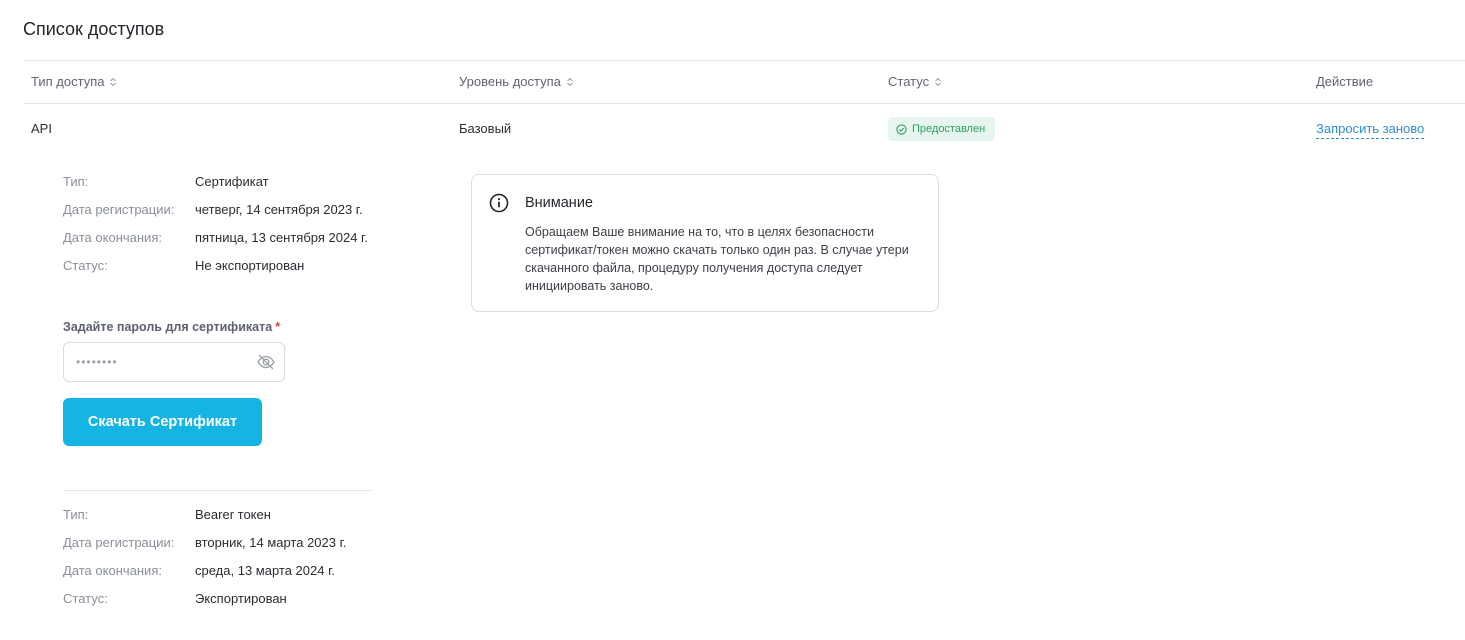  I want to click on column-label: Уровень доступа, so click(510, 81).